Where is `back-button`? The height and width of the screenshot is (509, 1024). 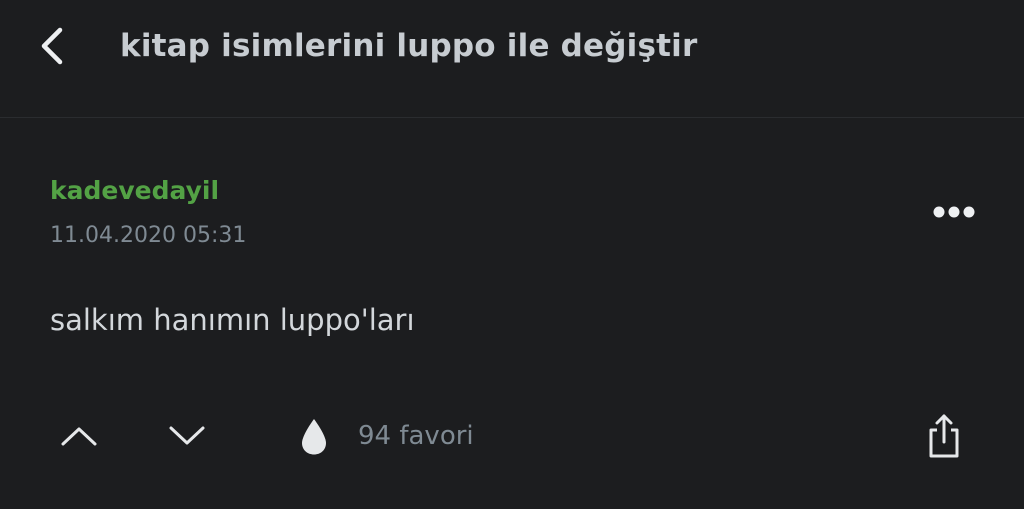 back-button is located at coordinates (52, 46).